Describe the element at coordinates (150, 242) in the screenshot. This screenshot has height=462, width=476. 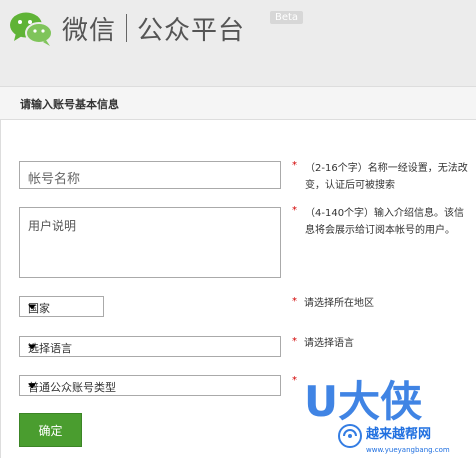
I see `description-textarea: 用户说明` at that location.